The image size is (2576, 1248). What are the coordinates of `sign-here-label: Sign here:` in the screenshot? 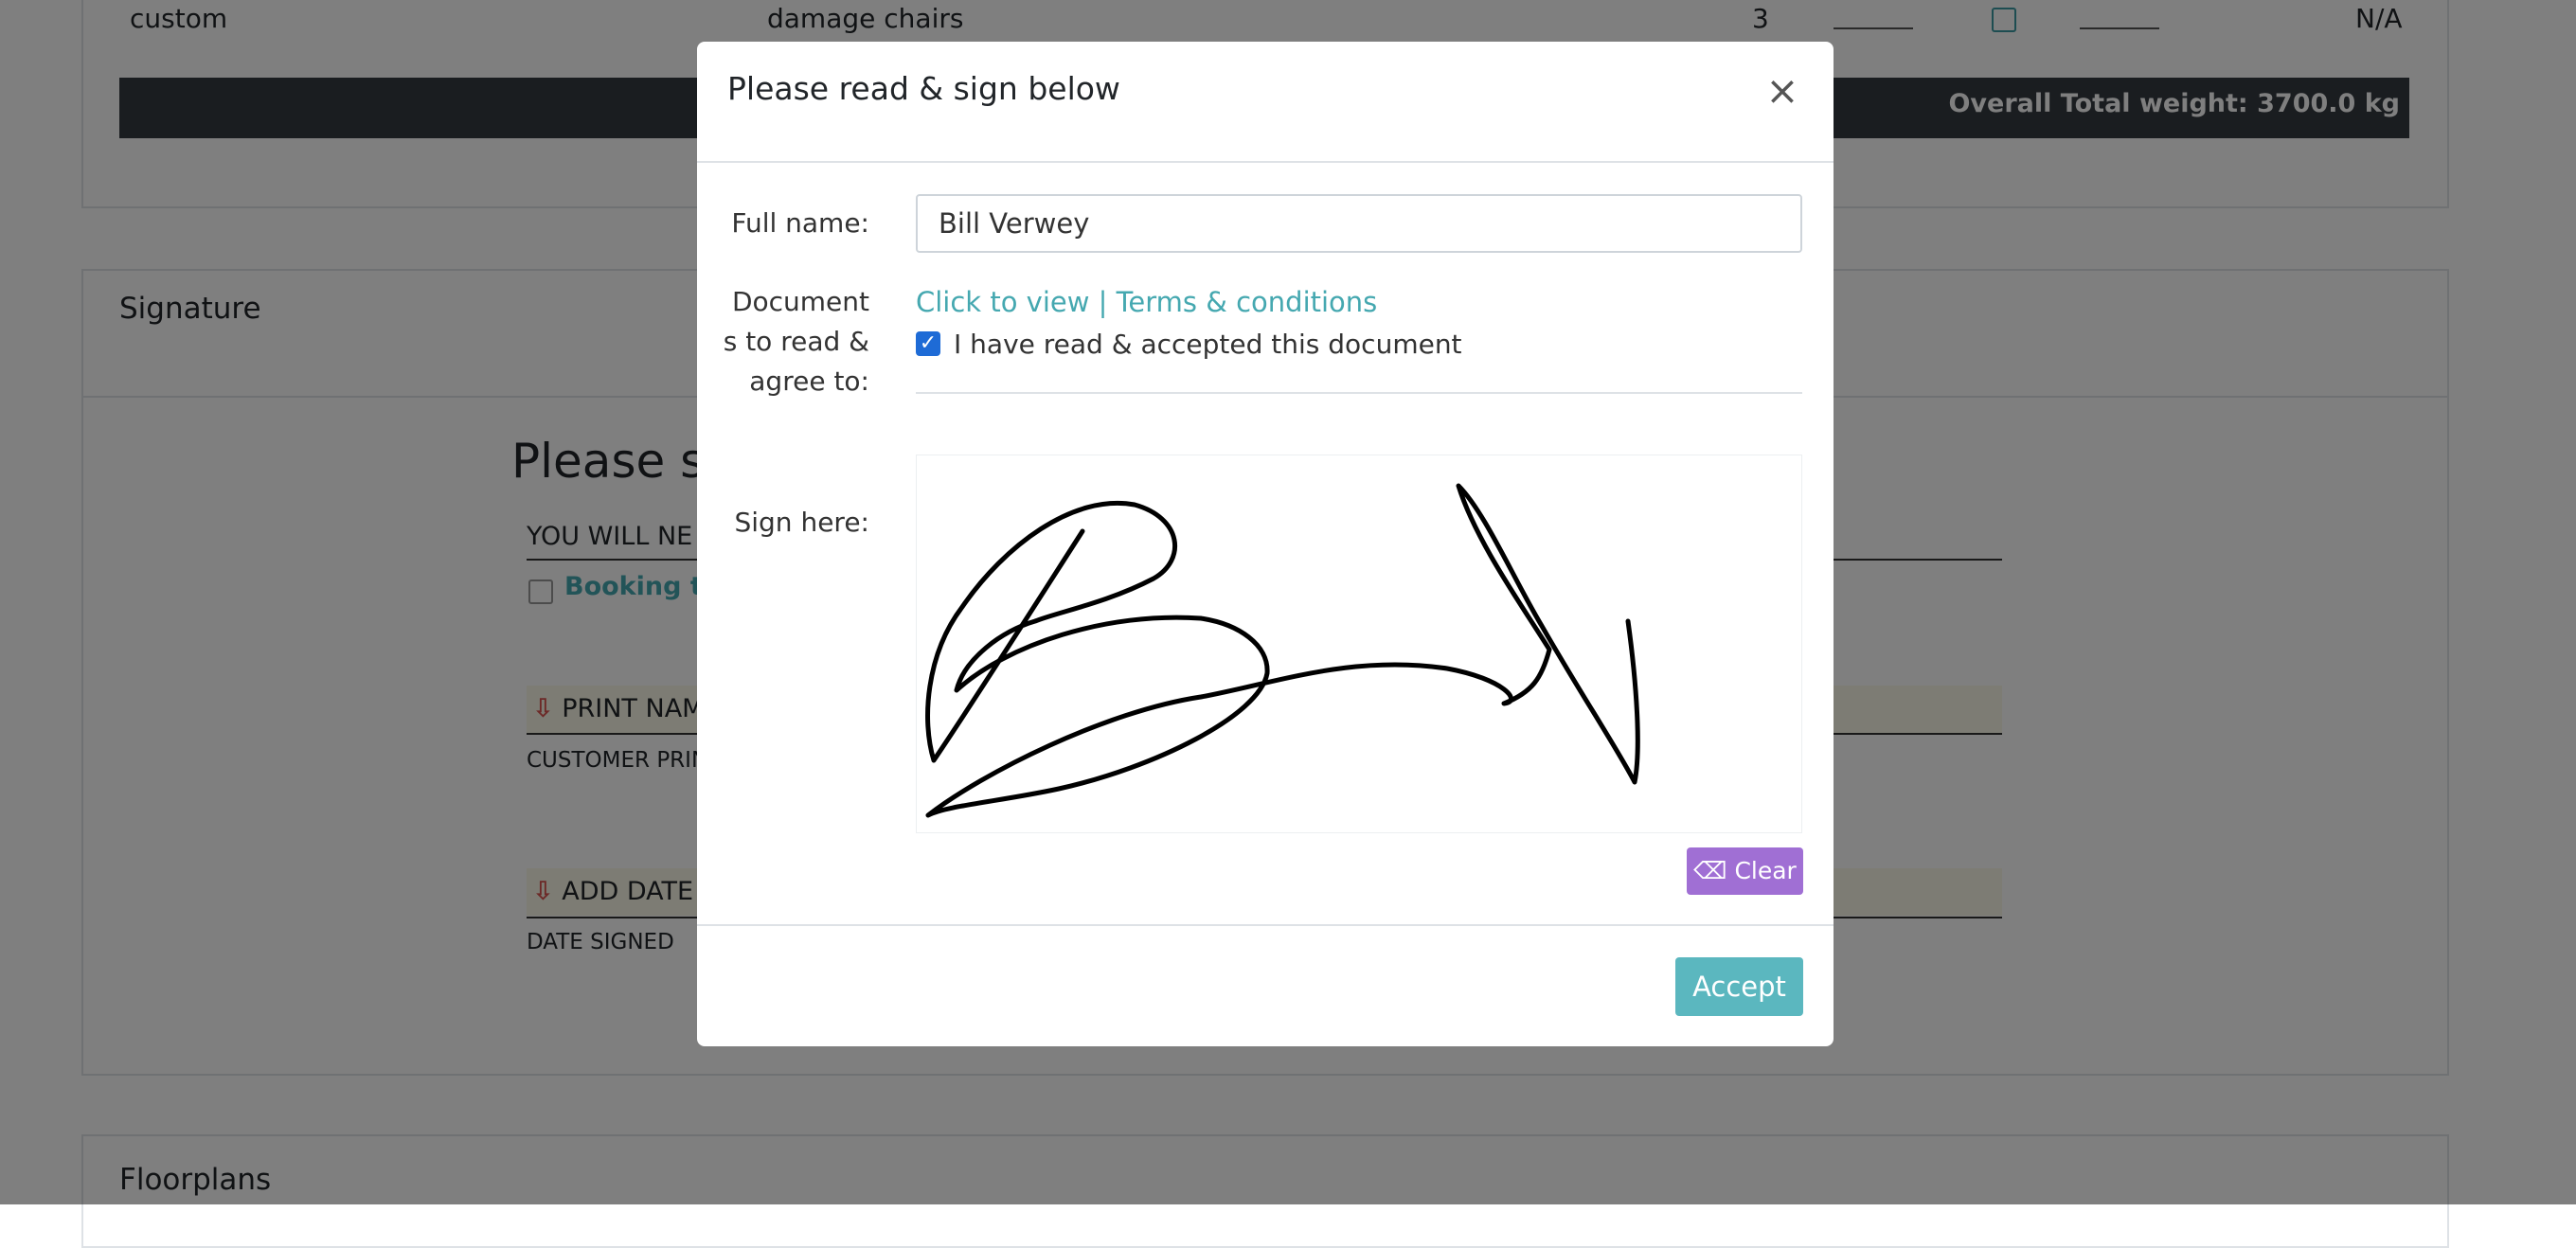 It's located at (801, 522).